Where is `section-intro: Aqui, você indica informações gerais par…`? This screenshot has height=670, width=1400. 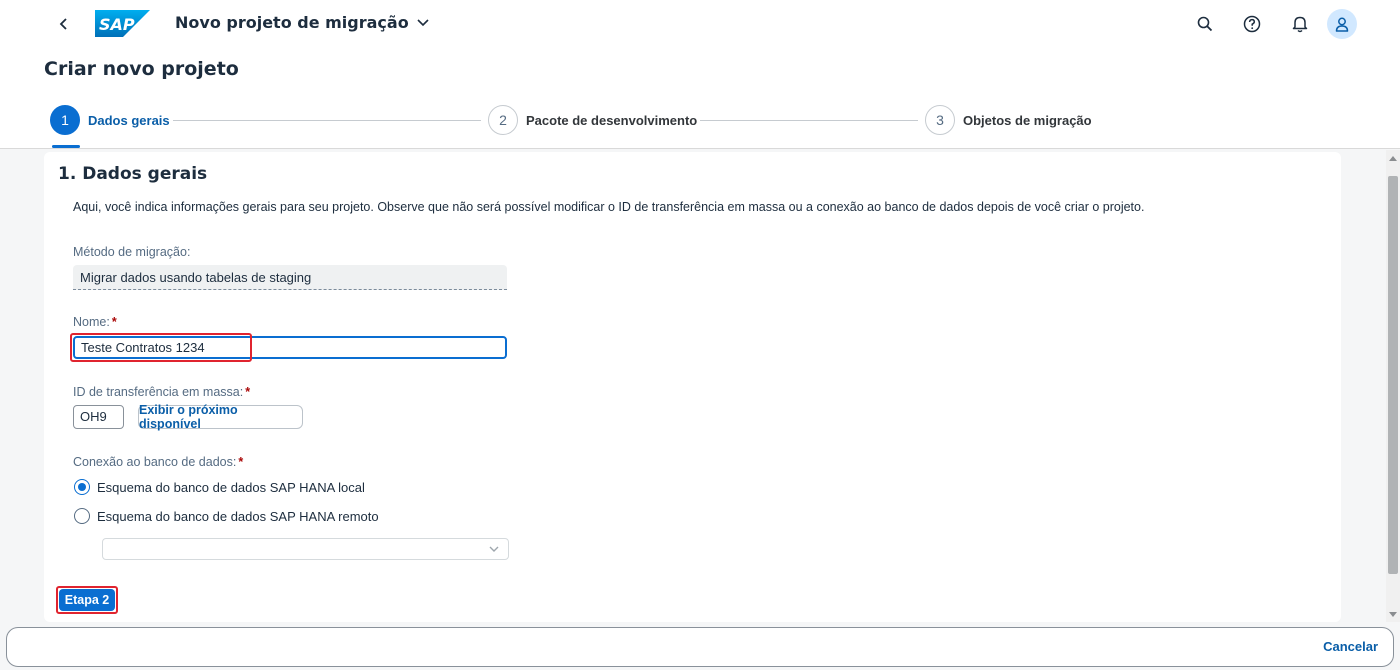 section-intro: Aqui, você indica informações gerais par… is located at coordinates (609, 207).